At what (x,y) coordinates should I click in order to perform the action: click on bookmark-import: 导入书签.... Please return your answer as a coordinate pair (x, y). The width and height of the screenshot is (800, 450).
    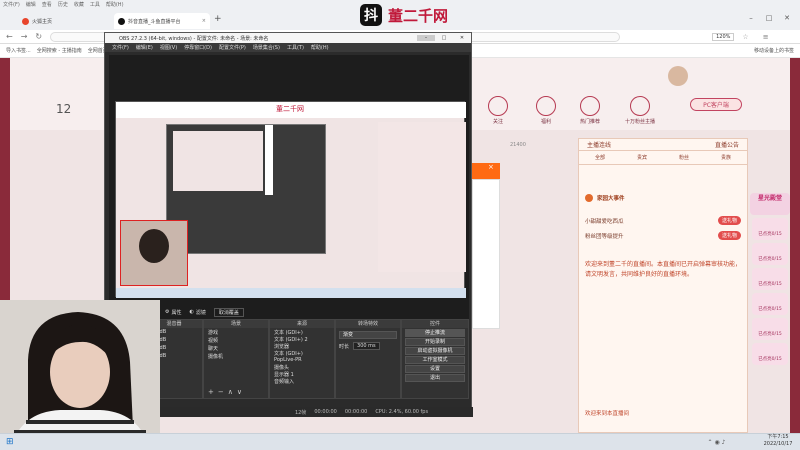
    Looking at the image, I should click on (18, 50).